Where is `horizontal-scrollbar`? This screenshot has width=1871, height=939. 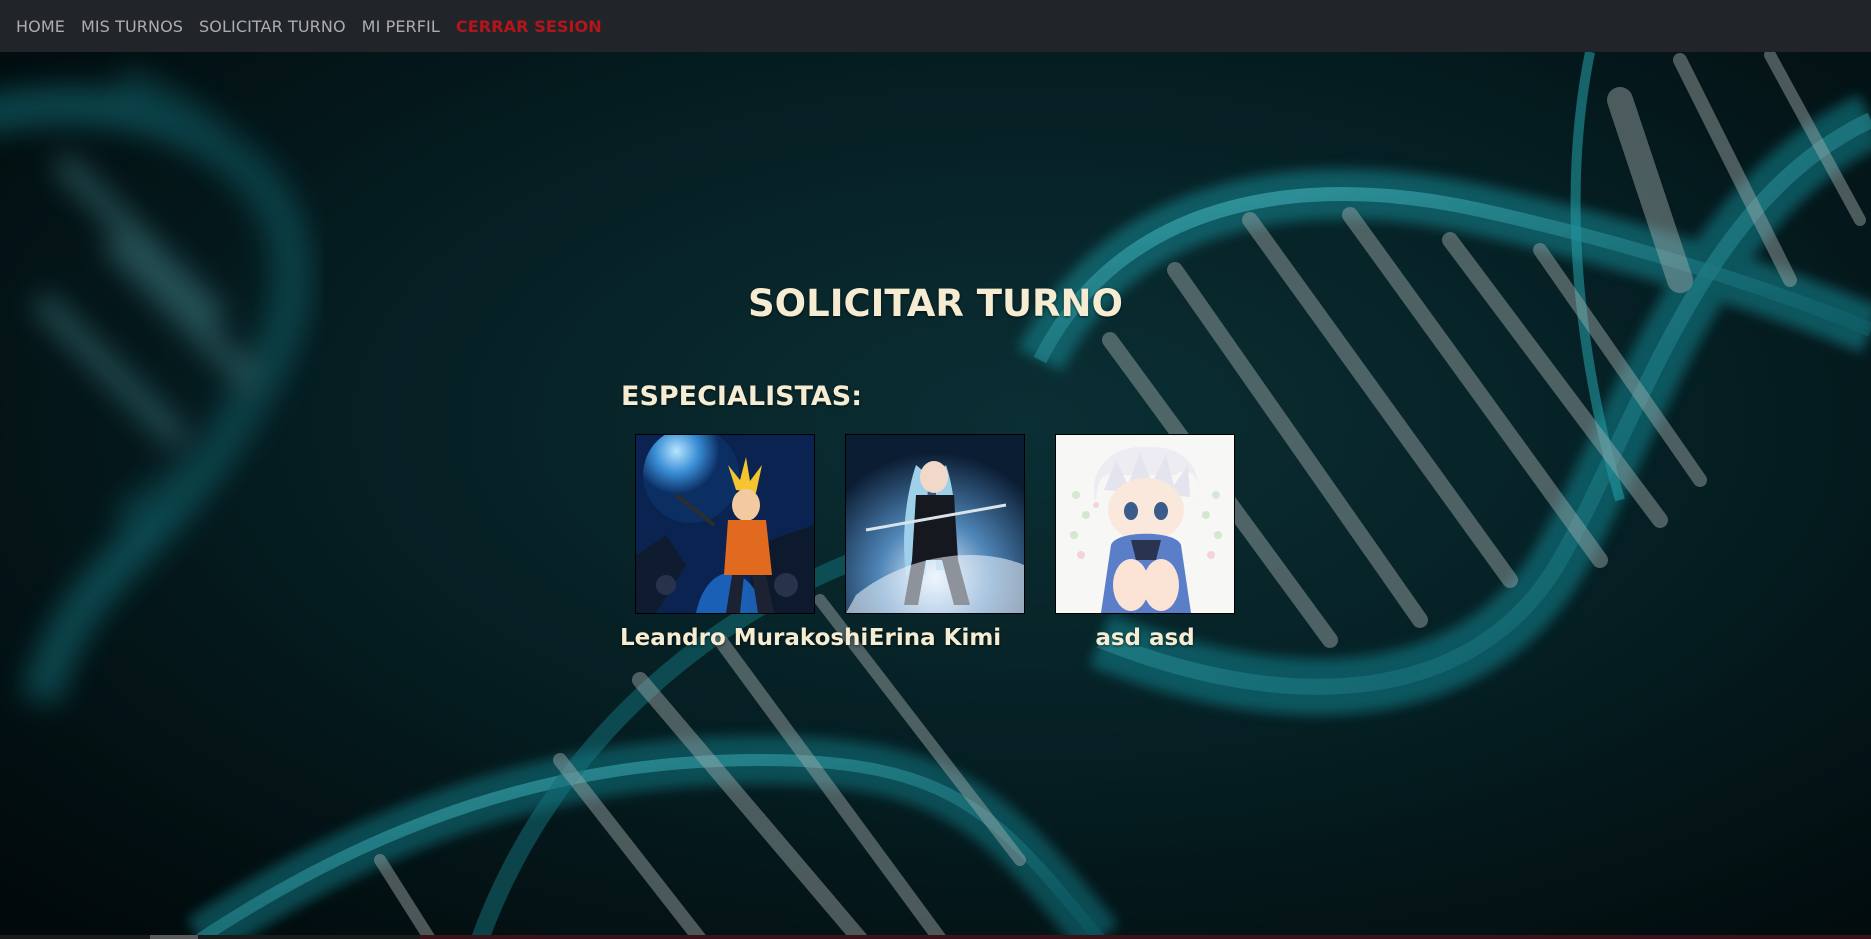 horizontal-scrollbar is located at coordinates (935, 937).